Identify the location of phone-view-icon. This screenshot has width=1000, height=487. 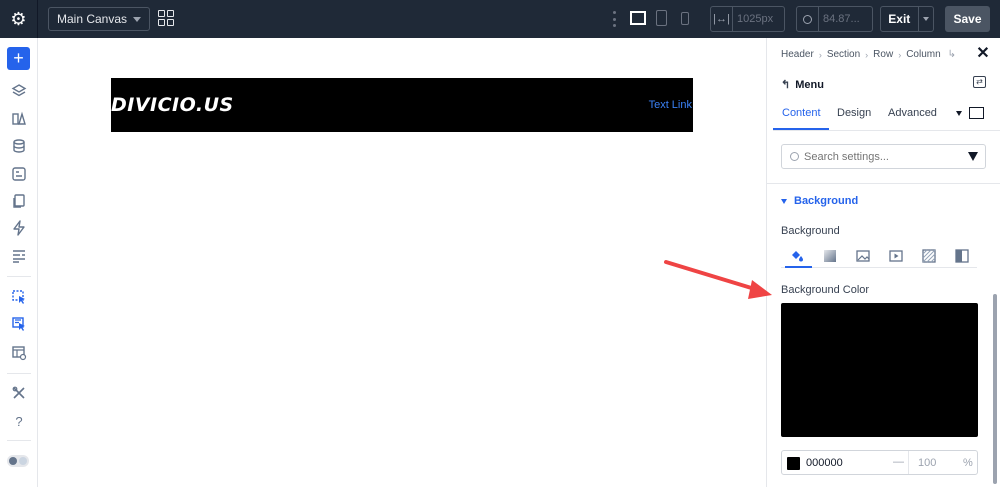
(685, 18).